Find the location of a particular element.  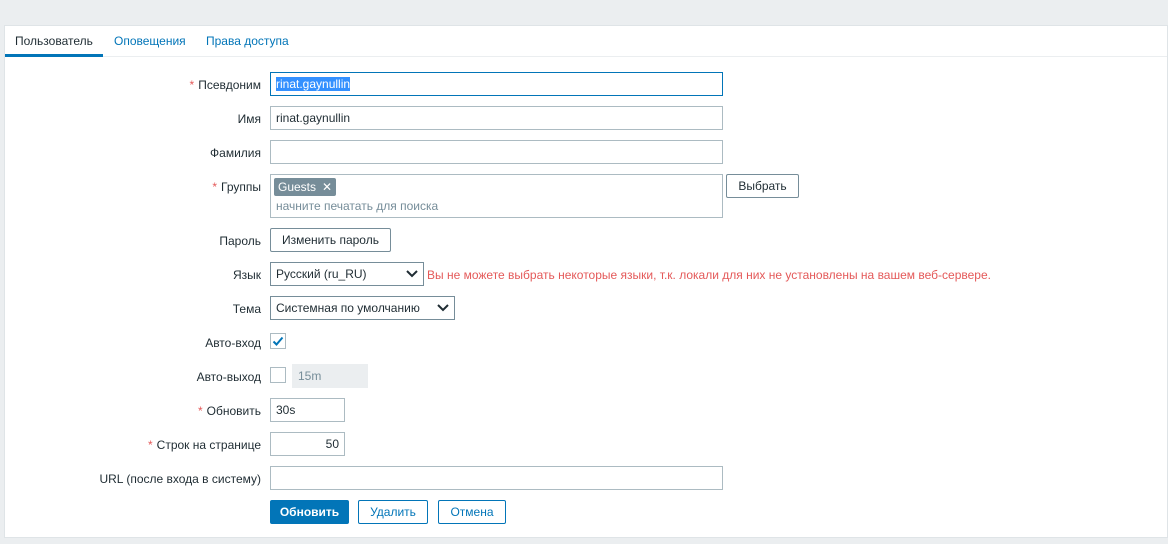

password-label: Пароль is located at coordinates (240, 241).